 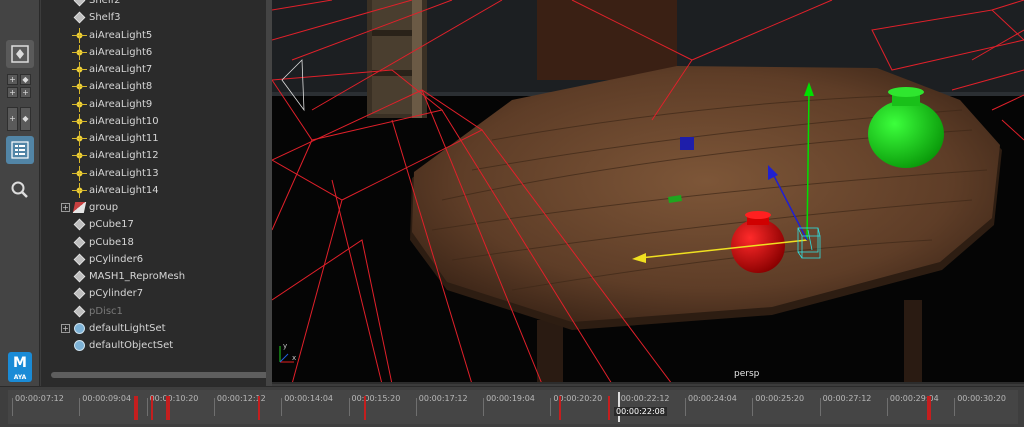 I want to click on current-time-readout: 00:00:22:08, so click(x=640, y=411).